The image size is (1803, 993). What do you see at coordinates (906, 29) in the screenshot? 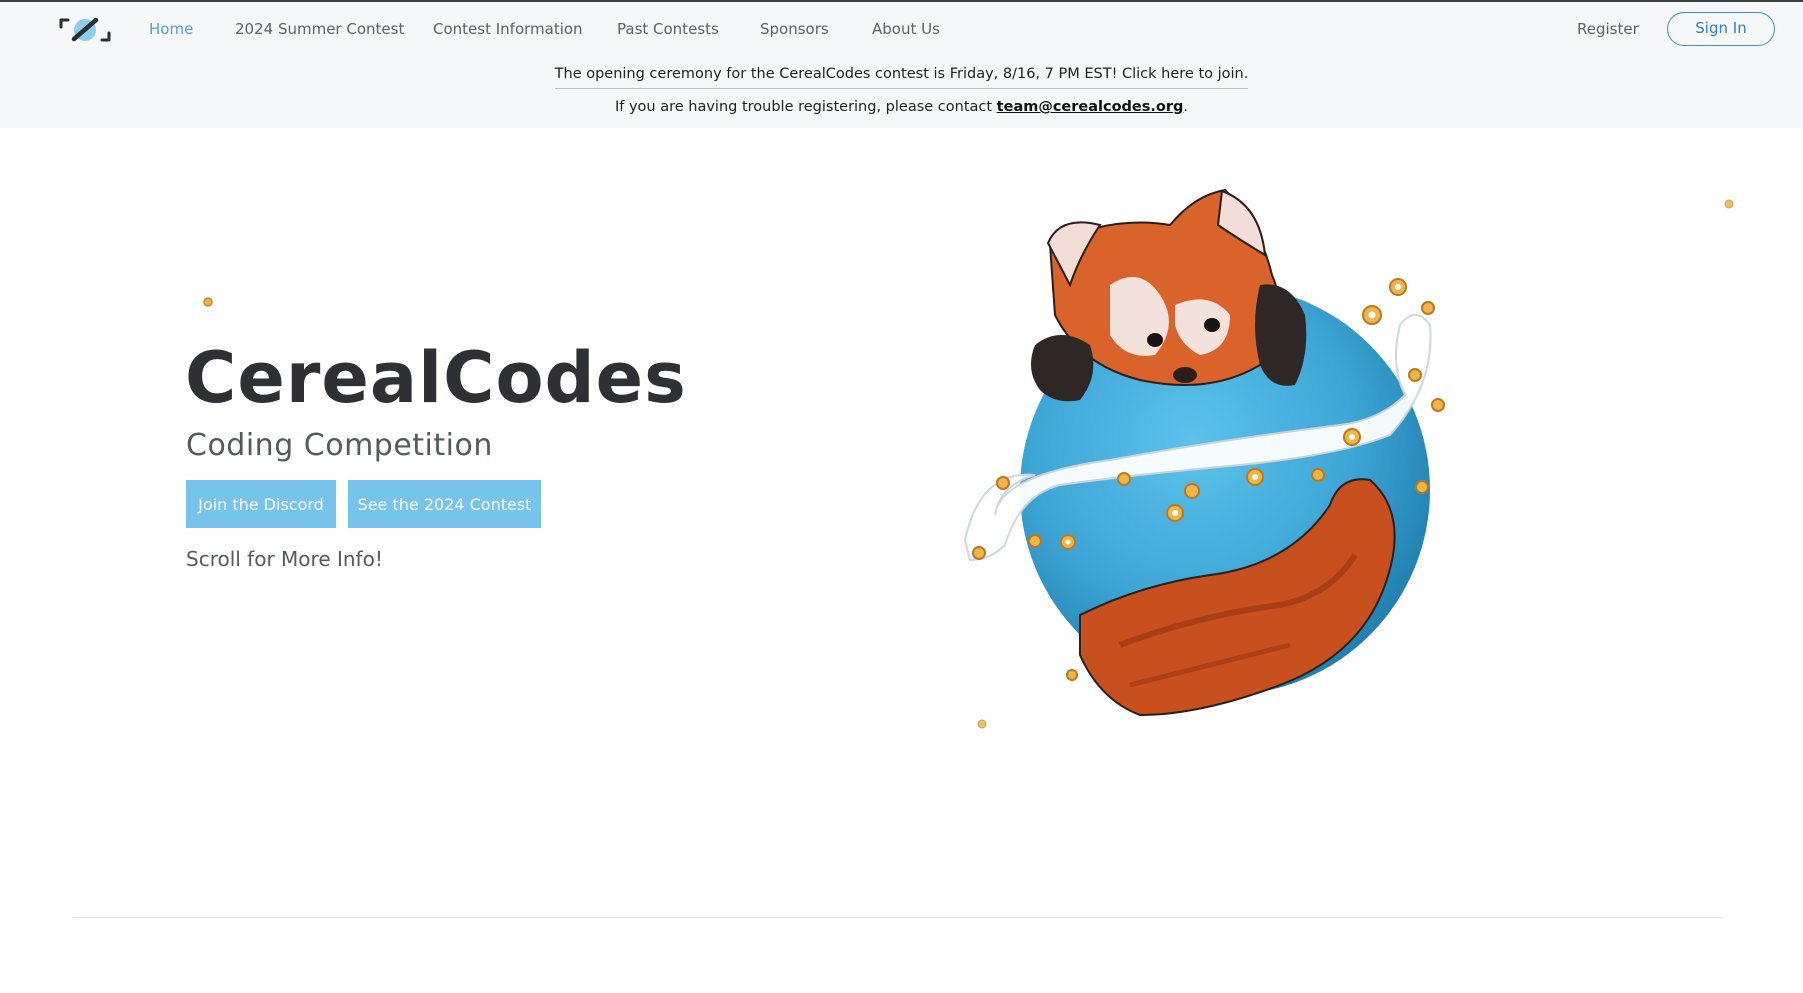
I see `nav-about-us: About Us` at bounding box center [906, 29].